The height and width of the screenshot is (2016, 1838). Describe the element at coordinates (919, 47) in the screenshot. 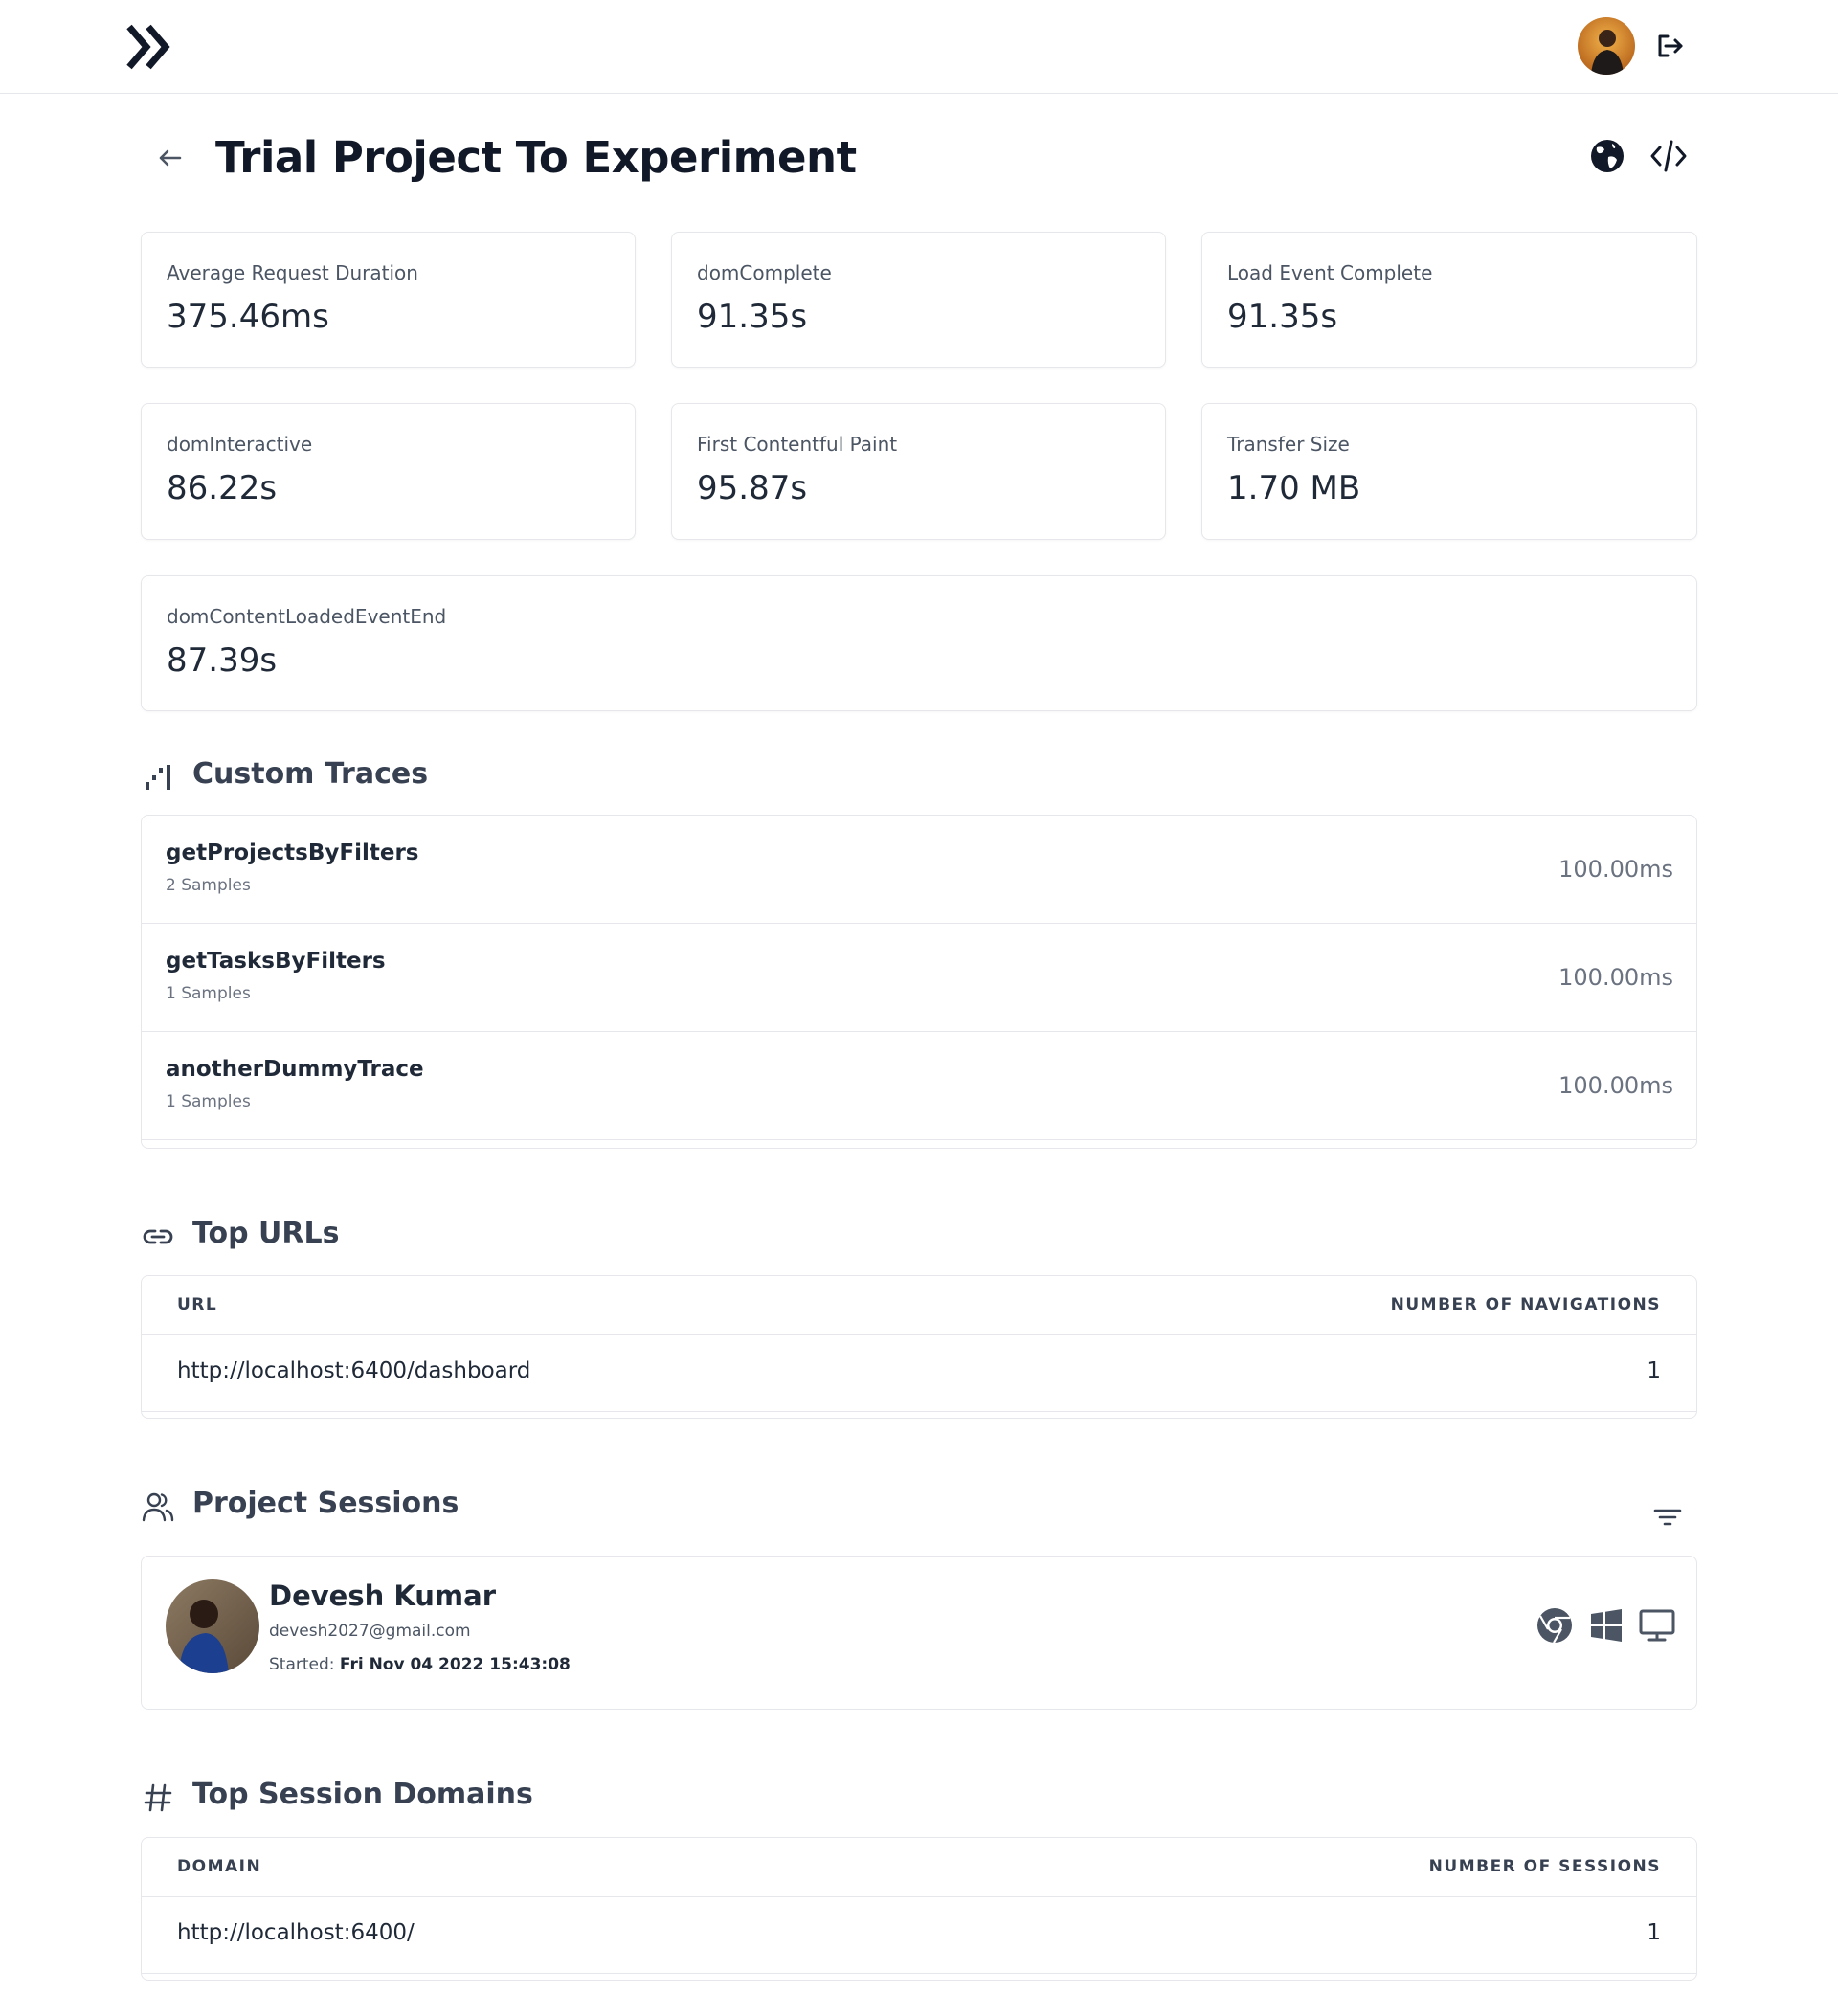

I see `top-navbar` at that location.